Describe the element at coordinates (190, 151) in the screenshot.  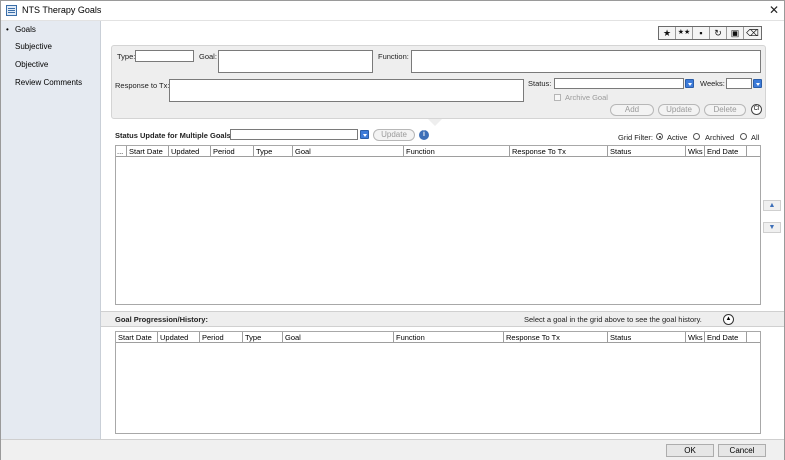
I see `col-updated: Updated` at that location.